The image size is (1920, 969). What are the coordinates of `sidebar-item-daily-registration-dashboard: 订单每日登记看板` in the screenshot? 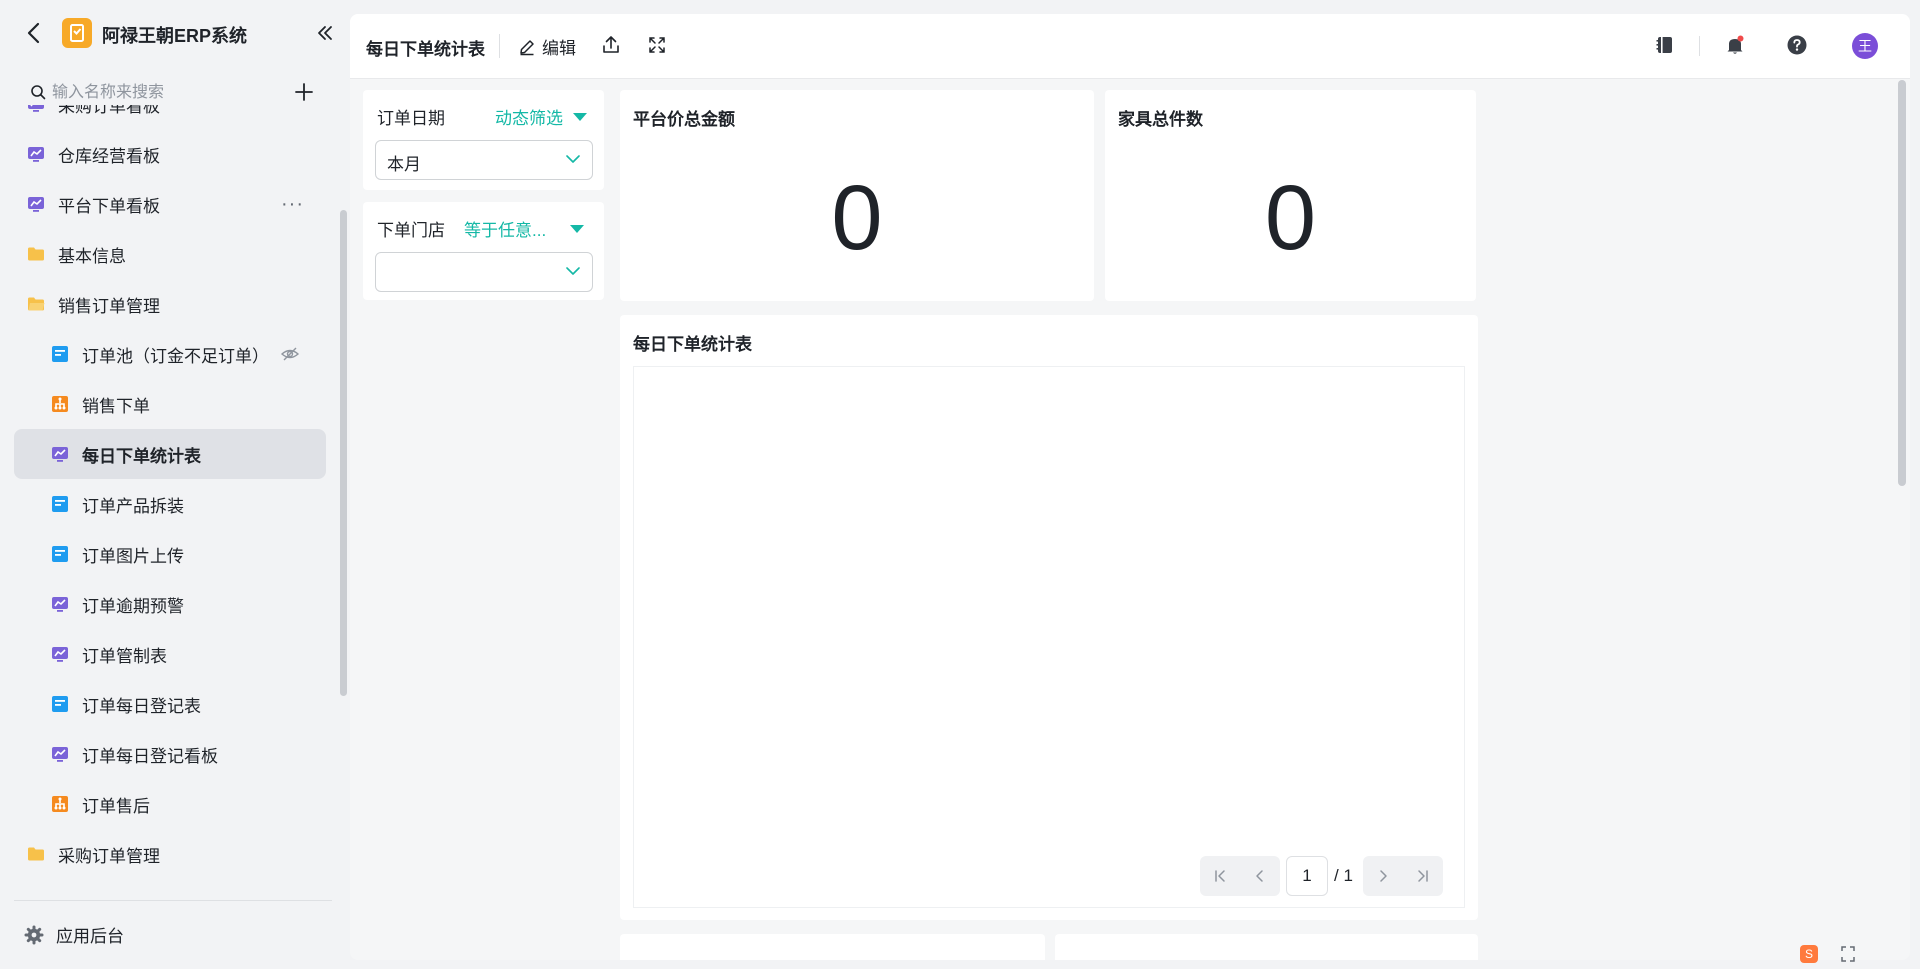 It's located at (170, 754).